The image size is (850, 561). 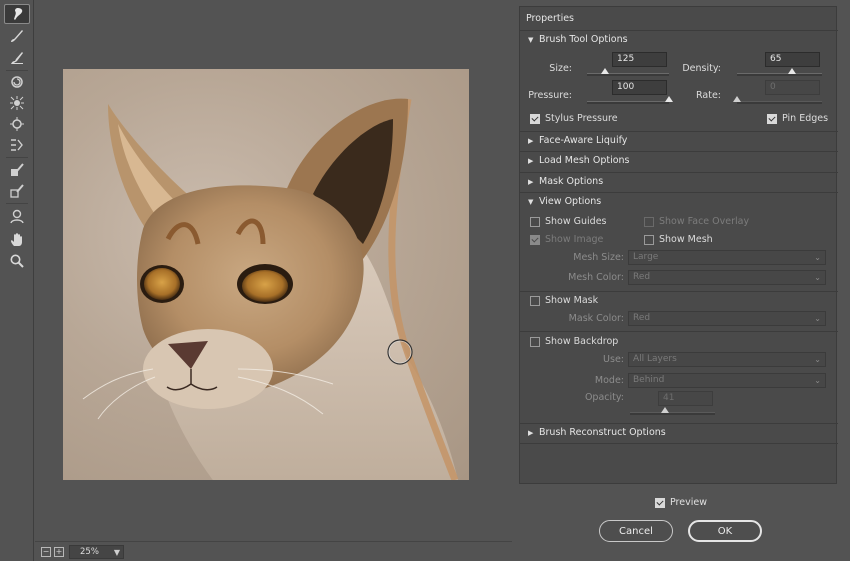 I want to click on size-label: Size:, so click(x=560, y=68).